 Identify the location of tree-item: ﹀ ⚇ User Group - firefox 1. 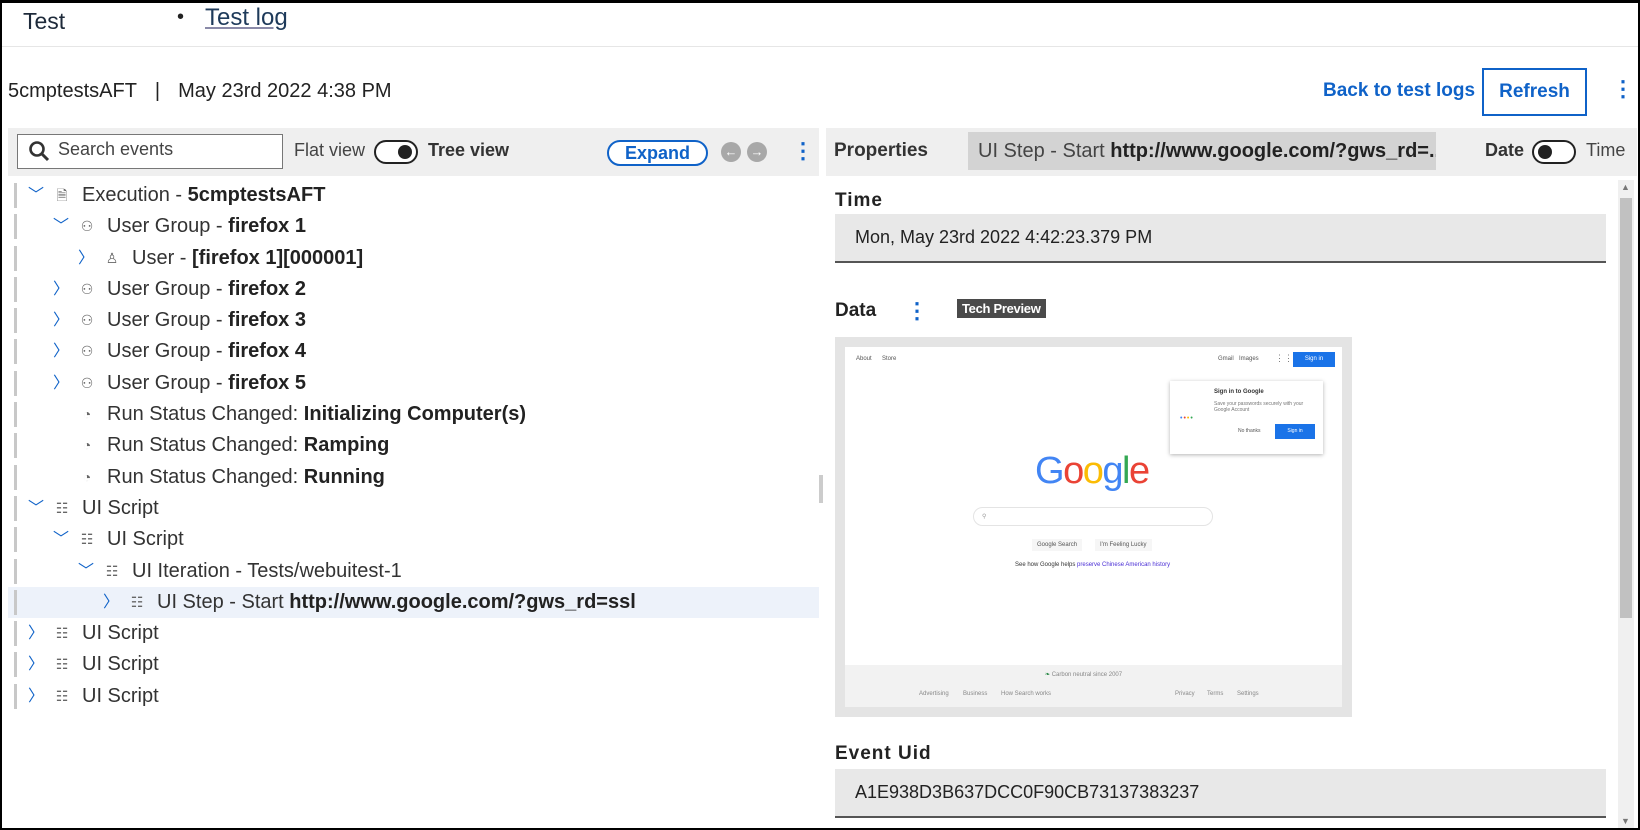
(413, 226).